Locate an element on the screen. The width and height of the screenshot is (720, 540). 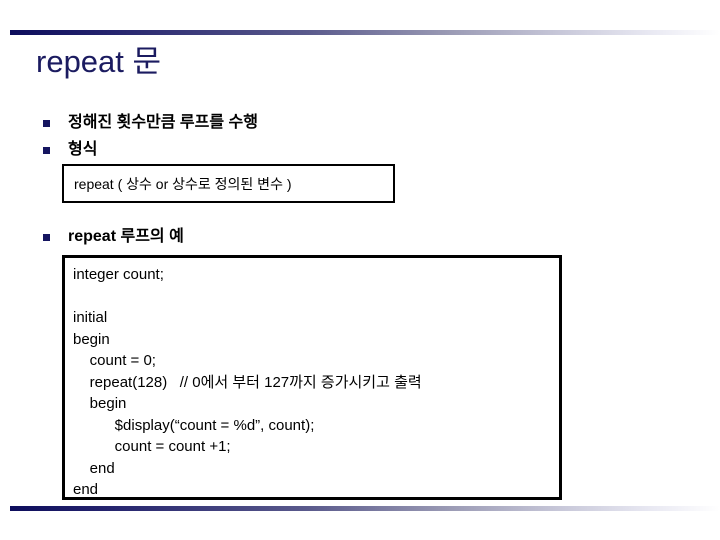
bullet-label: 형식 is located at coordinates (83, 149).